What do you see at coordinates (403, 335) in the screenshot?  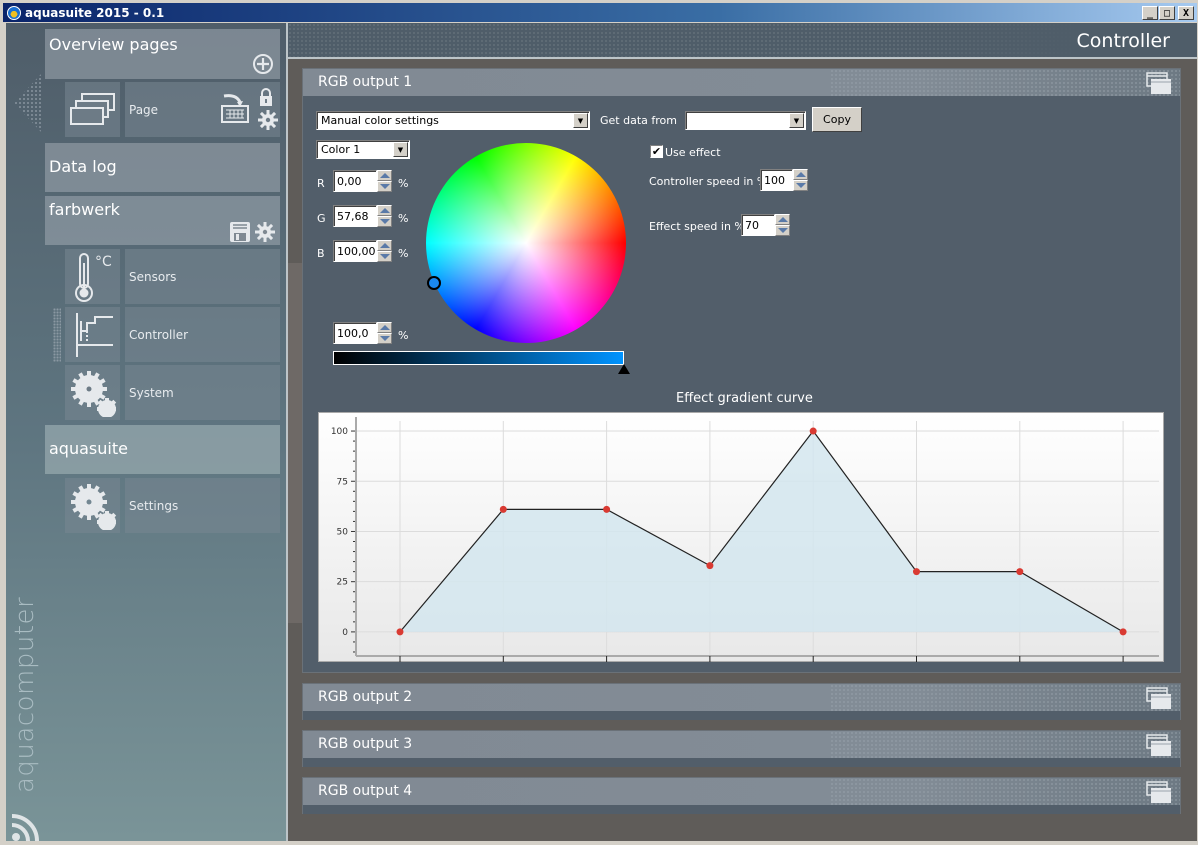 I see `brightness-percent: %` at bounding box center [403, 335].